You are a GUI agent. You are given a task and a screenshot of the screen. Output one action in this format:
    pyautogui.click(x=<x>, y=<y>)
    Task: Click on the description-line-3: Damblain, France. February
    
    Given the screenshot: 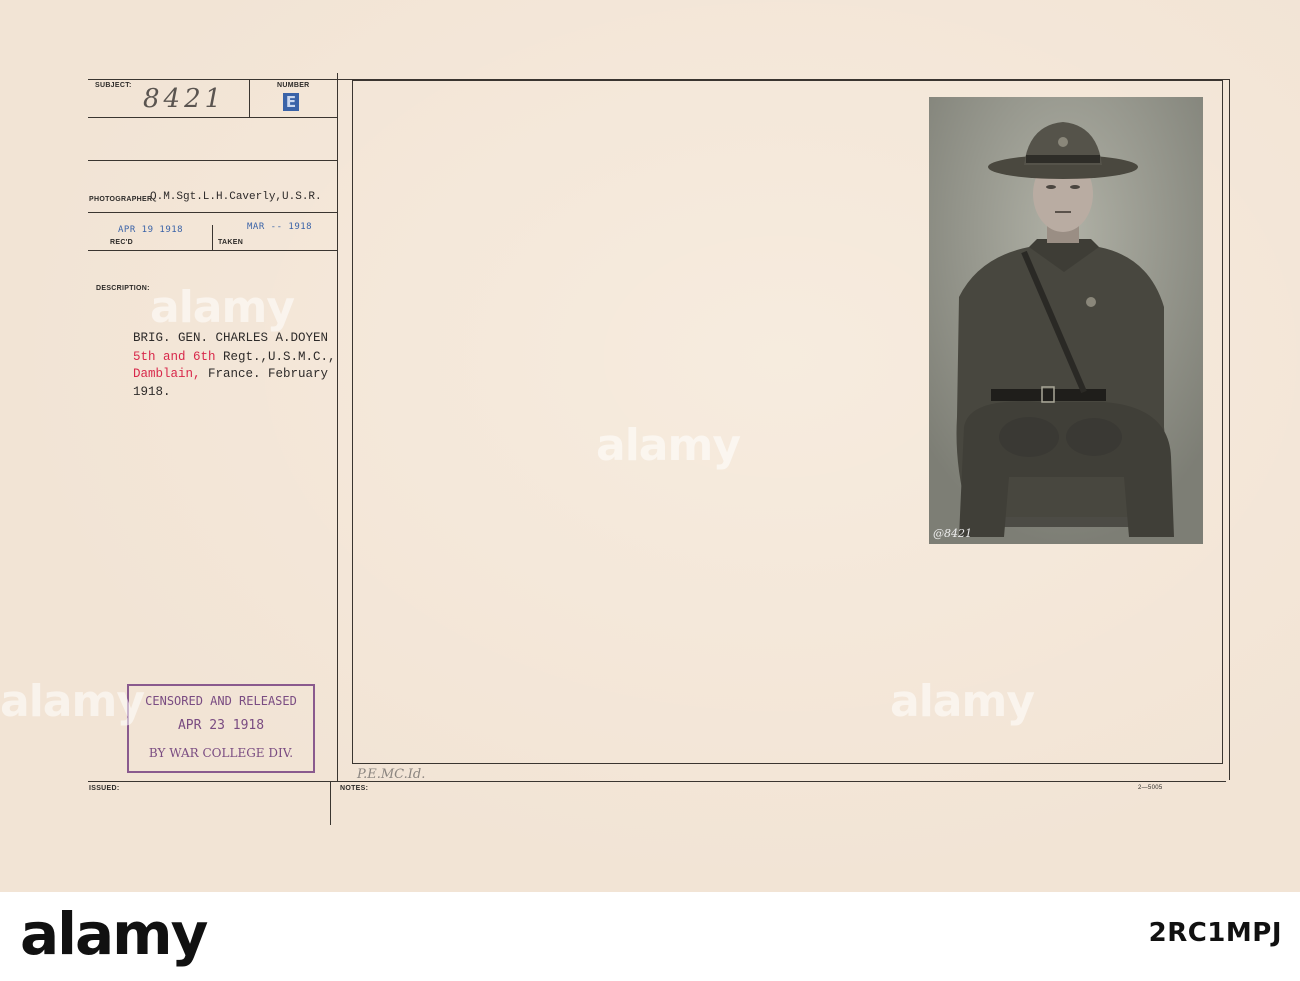 What is the action you would take?
    pyautogui.click(x=230, y=374)
    